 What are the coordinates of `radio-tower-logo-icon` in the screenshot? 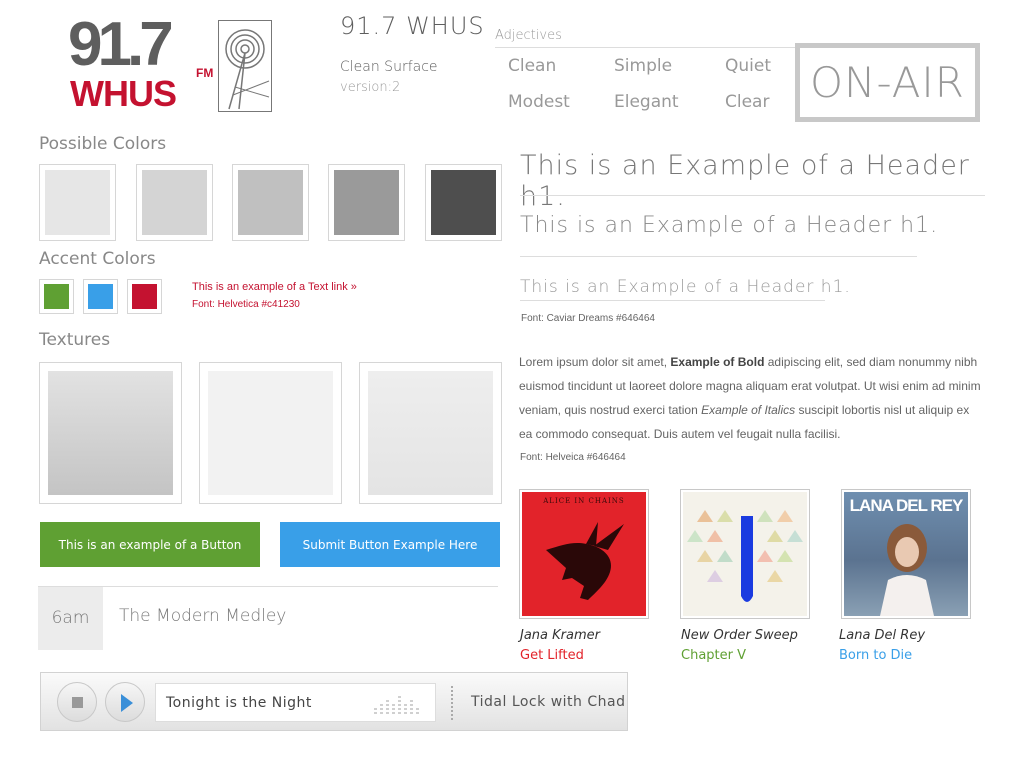 It's located at (245, 66).